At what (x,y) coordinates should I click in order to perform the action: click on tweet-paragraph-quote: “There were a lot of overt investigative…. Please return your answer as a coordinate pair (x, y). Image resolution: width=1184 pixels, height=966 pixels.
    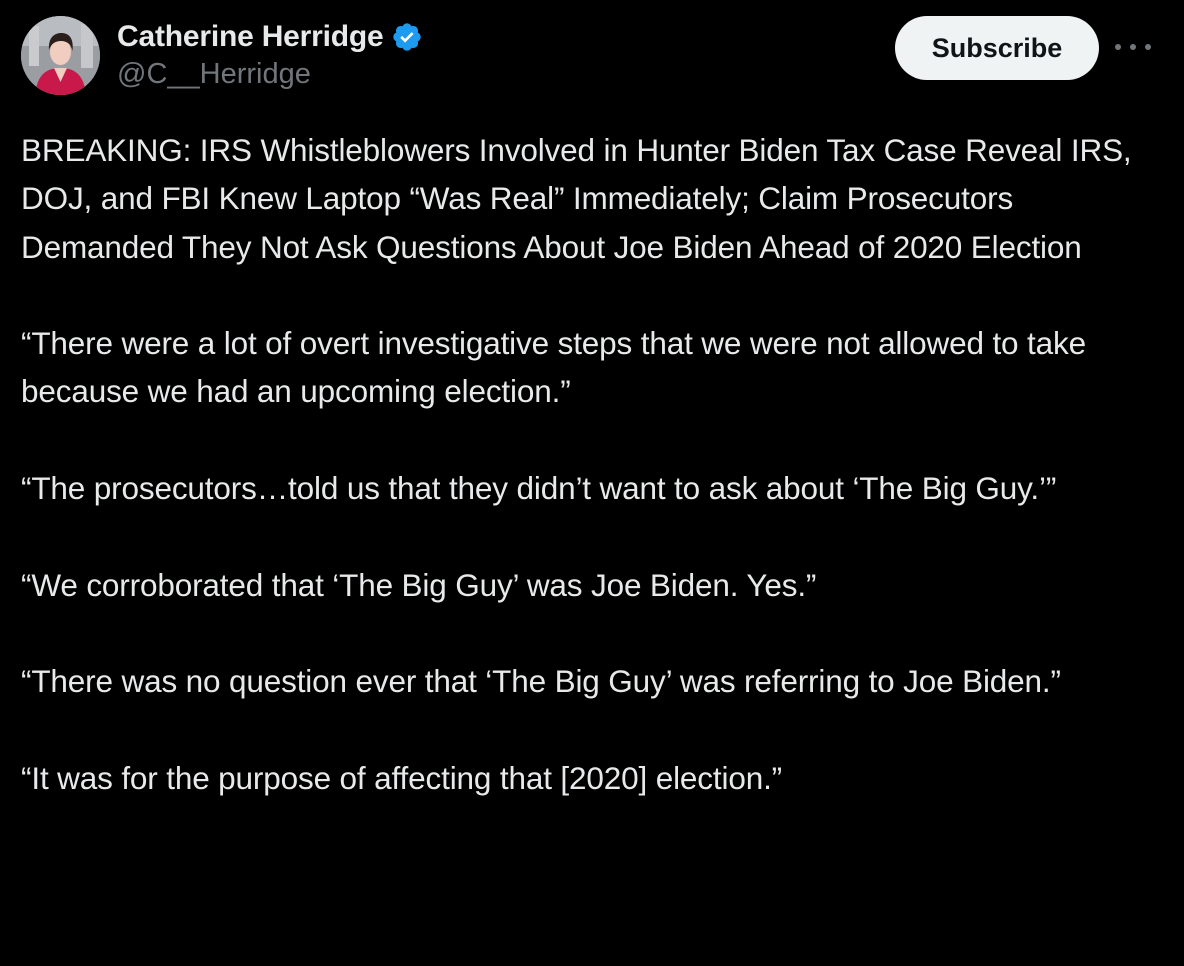
    Looking at the image, I should click on (558, 367).